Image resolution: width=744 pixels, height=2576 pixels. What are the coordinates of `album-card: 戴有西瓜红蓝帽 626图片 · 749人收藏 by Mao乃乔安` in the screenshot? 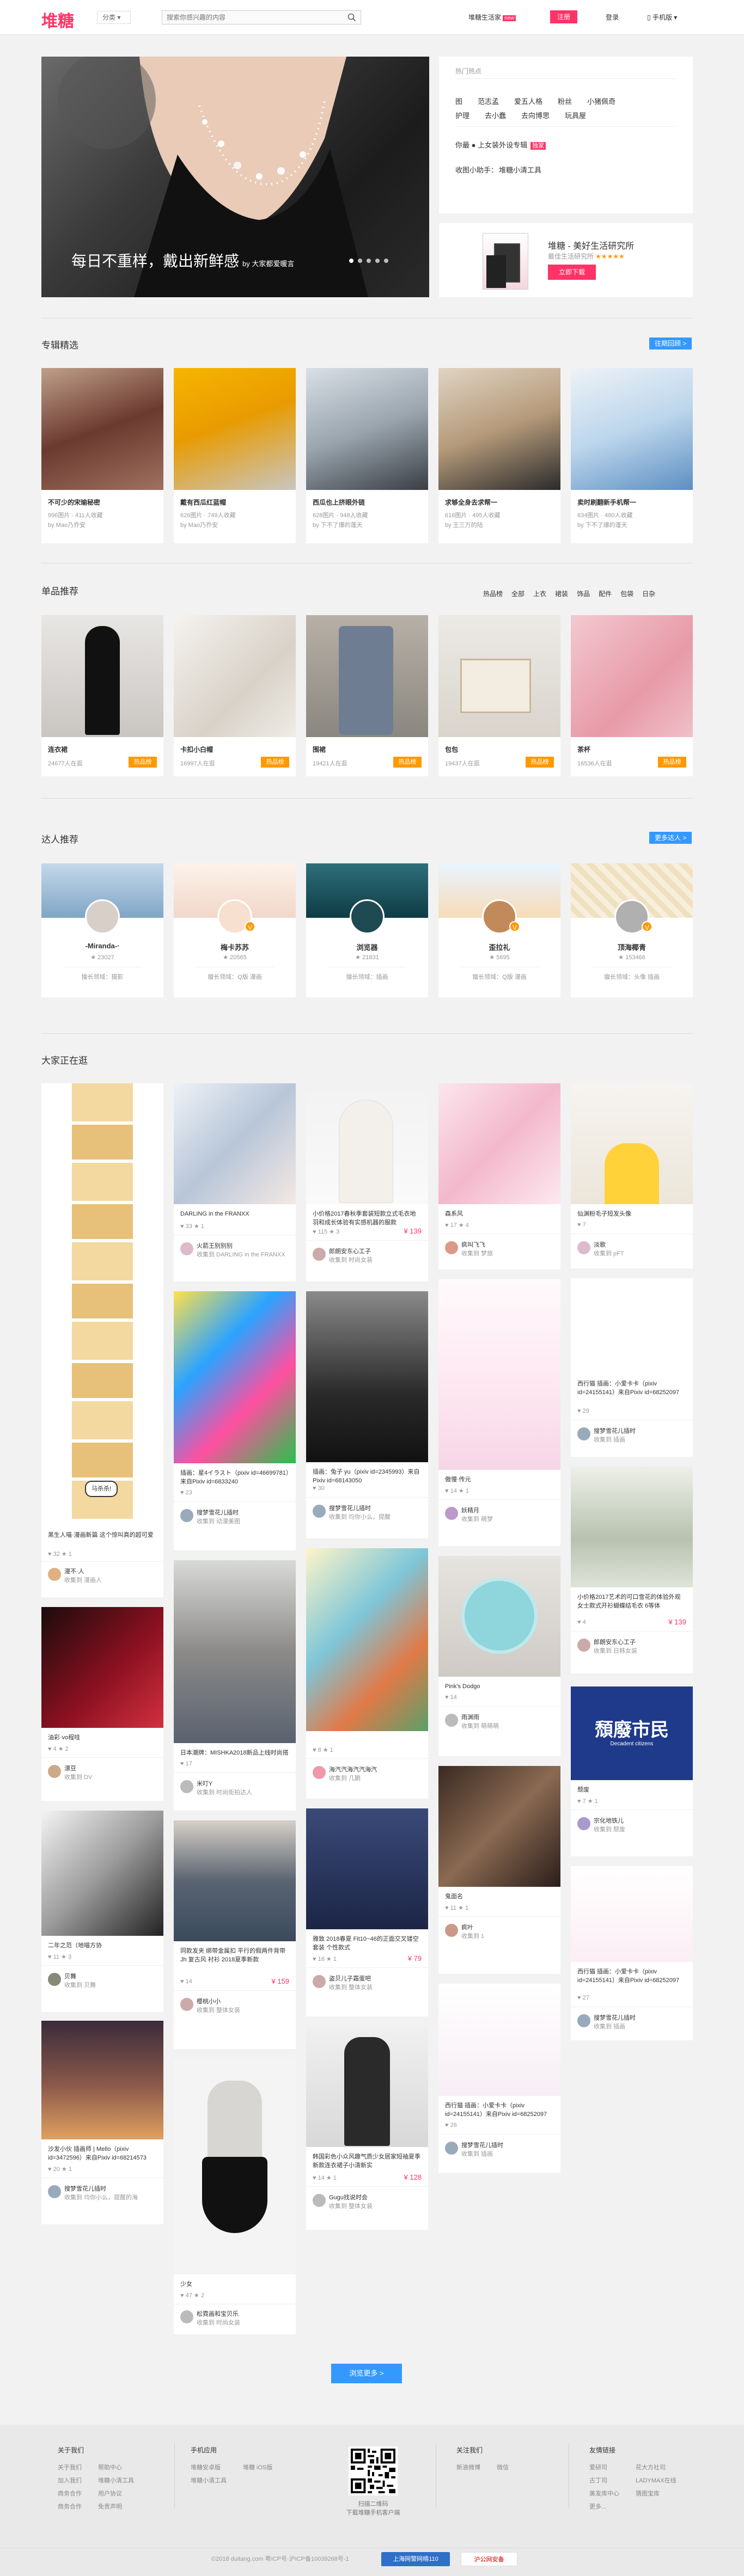 It's located at (235, 455).